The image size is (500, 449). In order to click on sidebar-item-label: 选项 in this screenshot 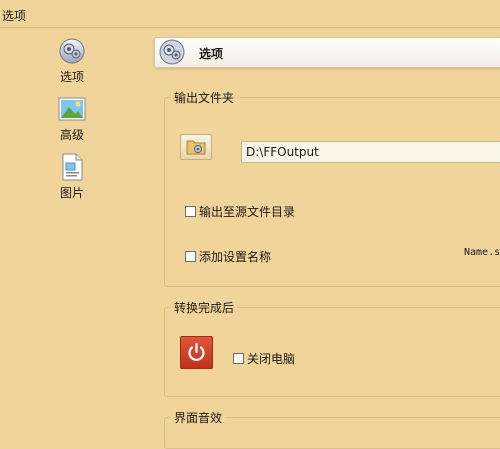, I will do `click(71, 77)`.